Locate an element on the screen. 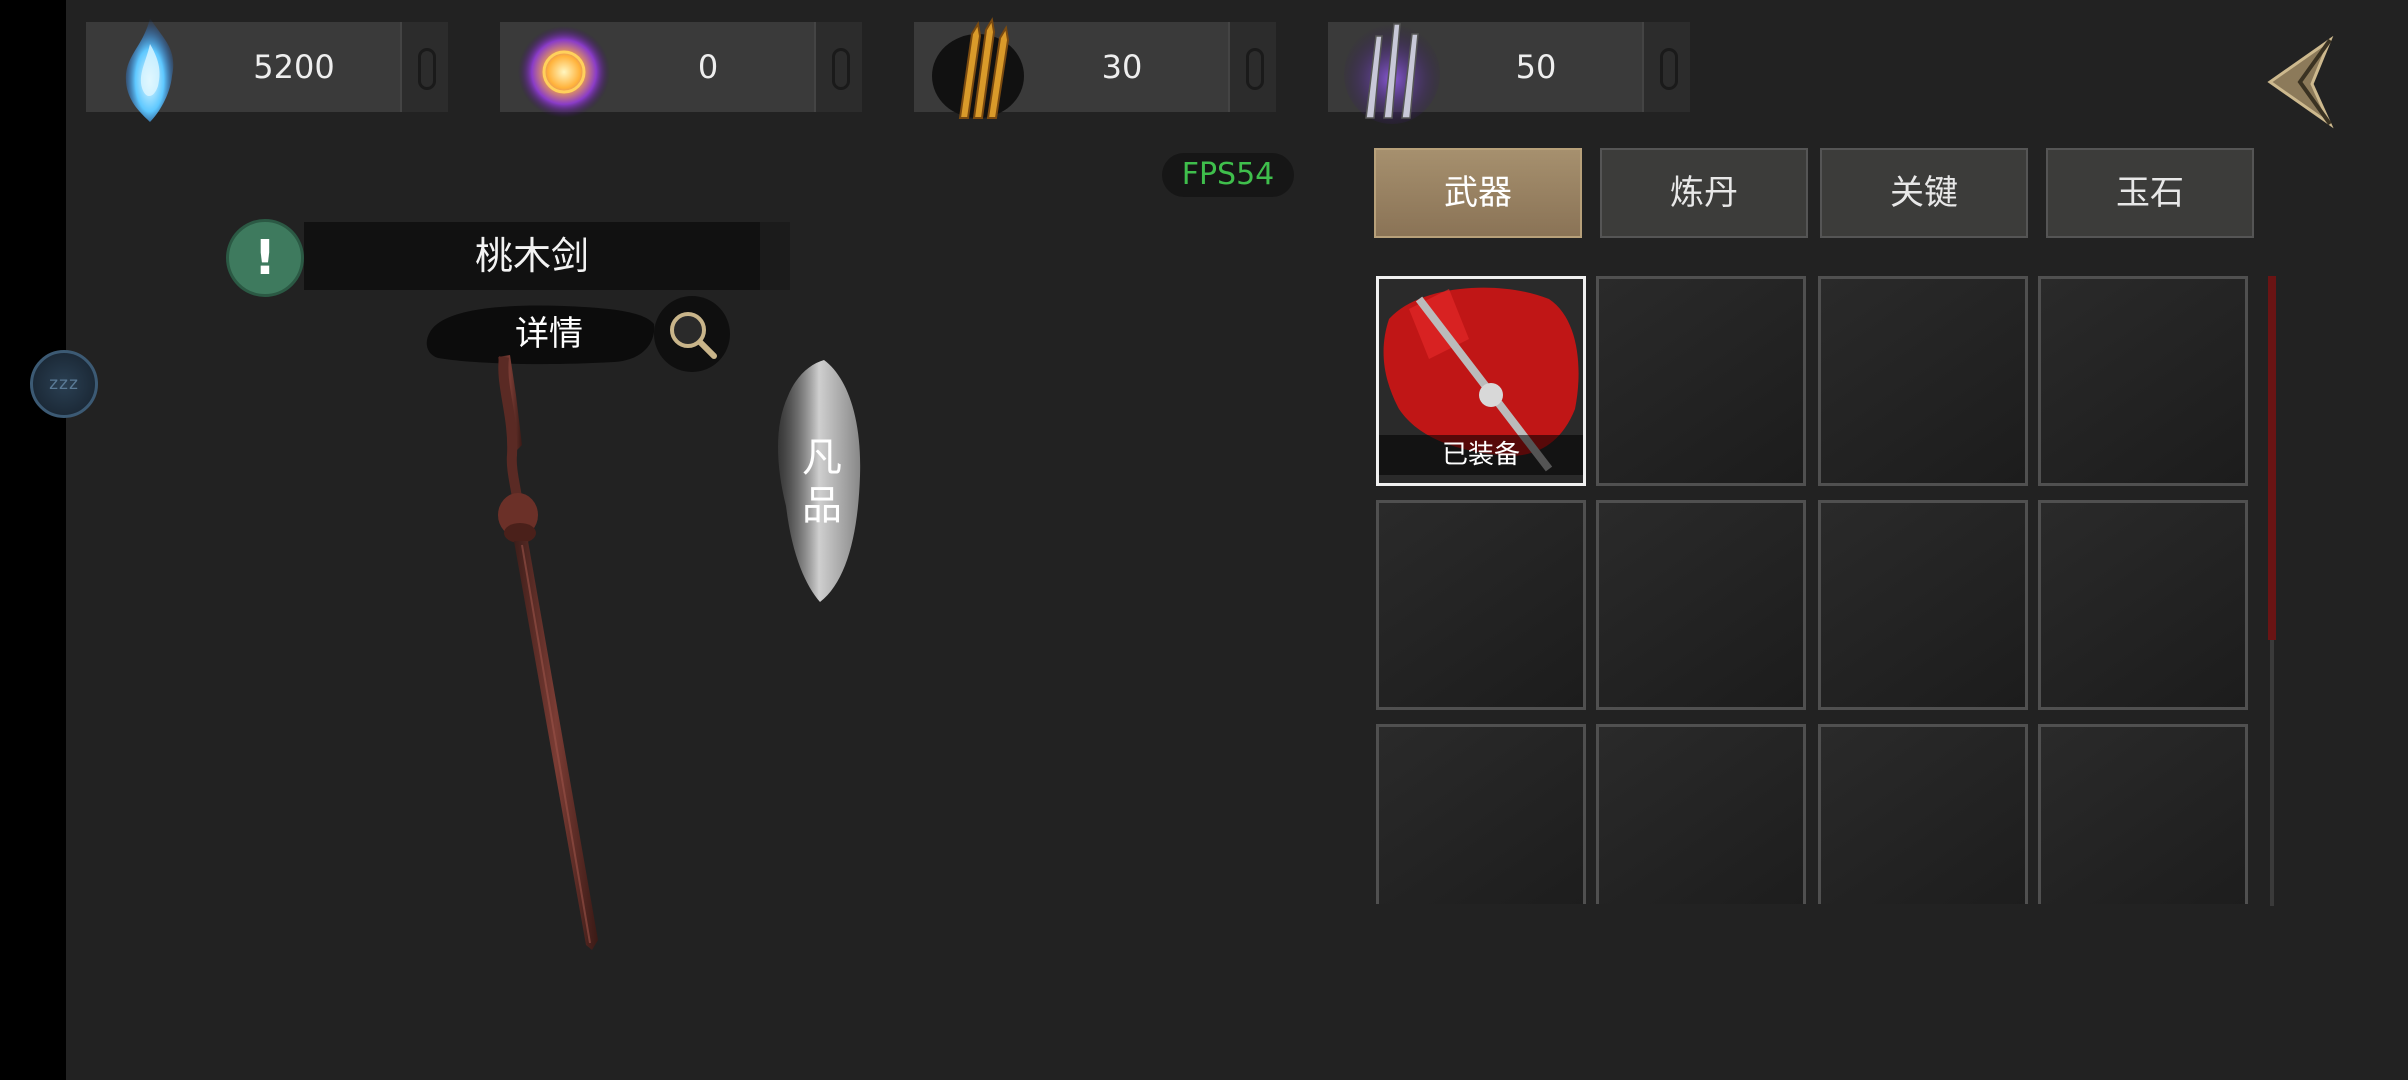 The width and height of the screenshot is (2408, 1080). left-strip is located at coordinates (33, 540).